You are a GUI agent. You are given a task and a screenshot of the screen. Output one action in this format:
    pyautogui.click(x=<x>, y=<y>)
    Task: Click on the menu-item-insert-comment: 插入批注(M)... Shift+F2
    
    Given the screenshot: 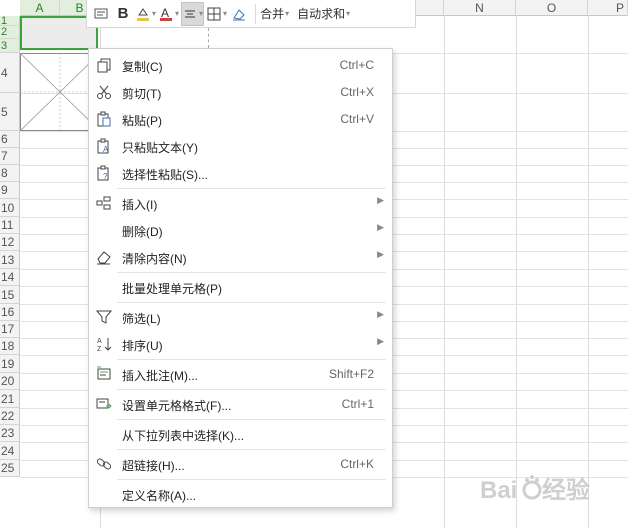 What is the action you would take?
    pyautogui.click(x=240, y=374)
    